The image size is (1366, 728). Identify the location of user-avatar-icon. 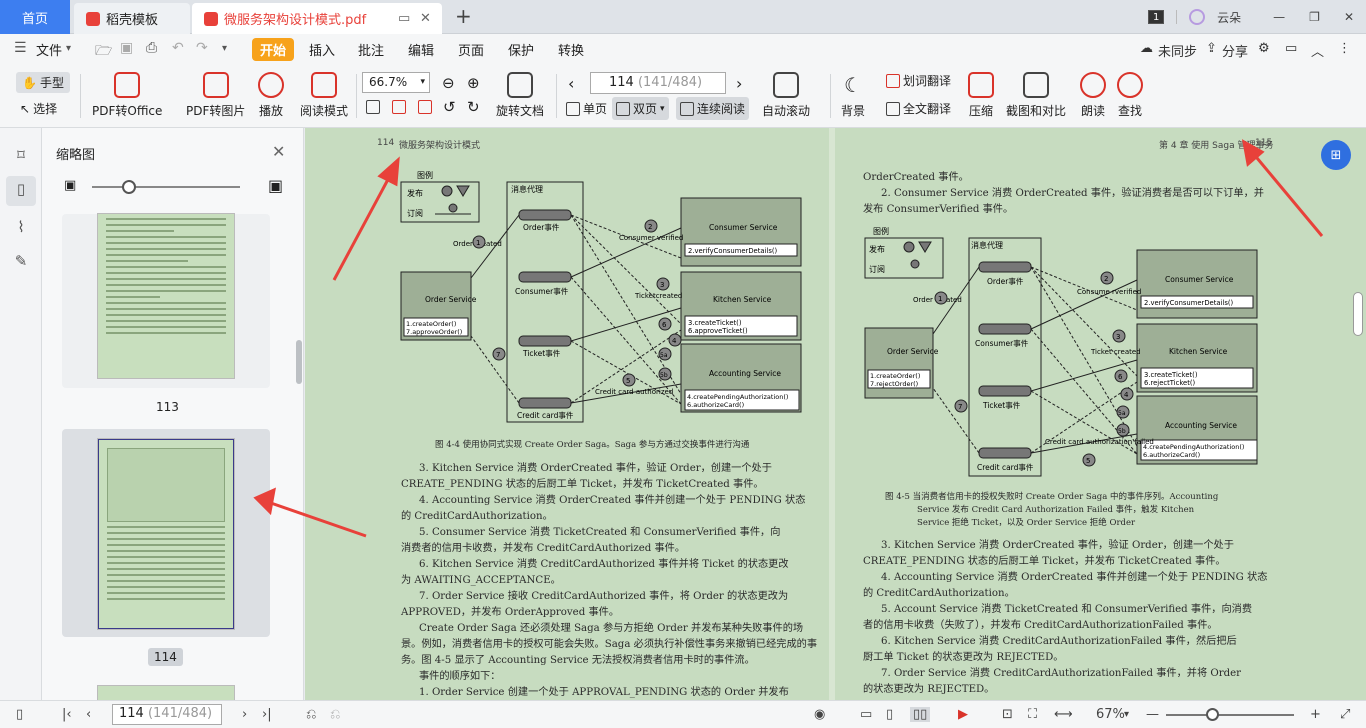
(1197, 17).